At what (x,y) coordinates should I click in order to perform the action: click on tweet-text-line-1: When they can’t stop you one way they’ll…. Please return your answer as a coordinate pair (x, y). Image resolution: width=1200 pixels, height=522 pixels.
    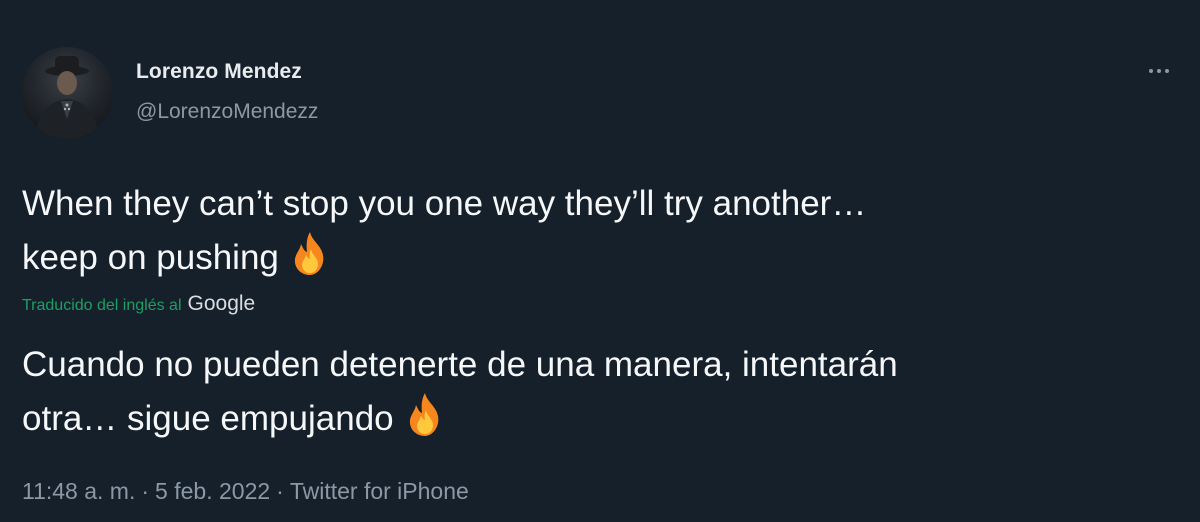
    Looking at the image, I should click on (444, 203).